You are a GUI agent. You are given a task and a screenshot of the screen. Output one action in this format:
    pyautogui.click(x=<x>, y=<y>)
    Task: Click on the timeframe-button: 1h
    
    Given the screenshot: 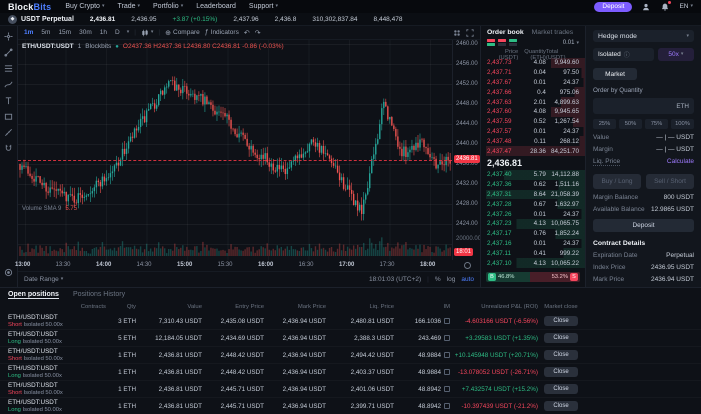 What is the action you would take?
    pyautogui.click(x=103, y=32)
    